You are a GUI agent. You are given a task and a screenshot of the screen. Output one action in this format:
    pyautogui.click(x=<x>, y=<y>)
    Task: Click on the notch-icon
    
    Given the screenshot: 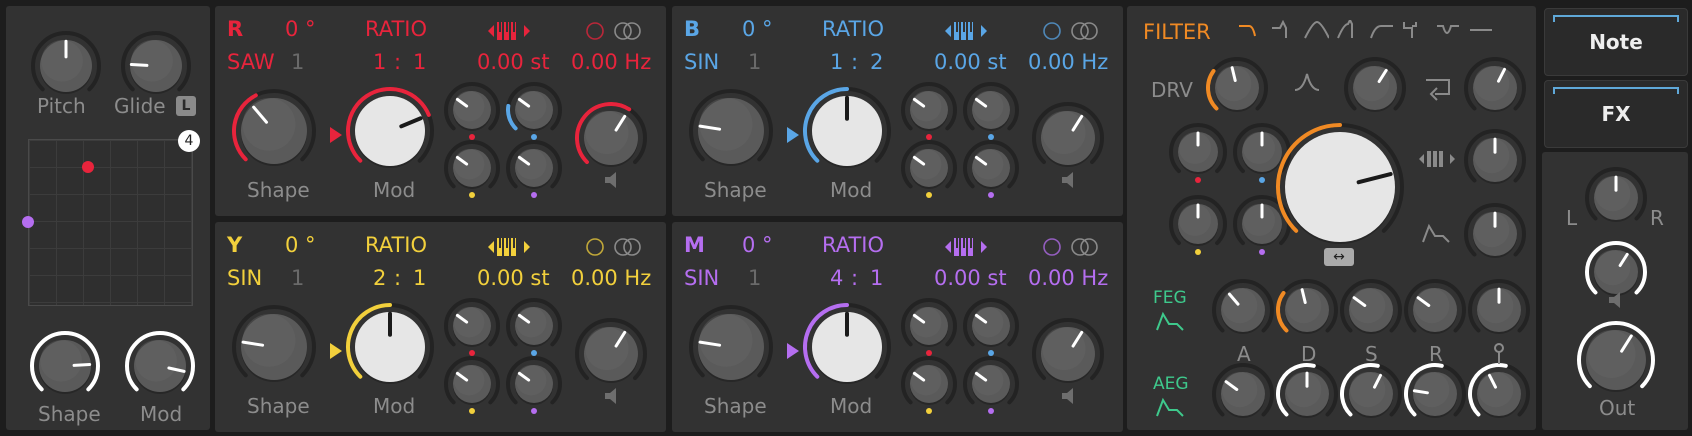 What is the action you would take?
    pyautogui.click(x=1448, y=31)
    